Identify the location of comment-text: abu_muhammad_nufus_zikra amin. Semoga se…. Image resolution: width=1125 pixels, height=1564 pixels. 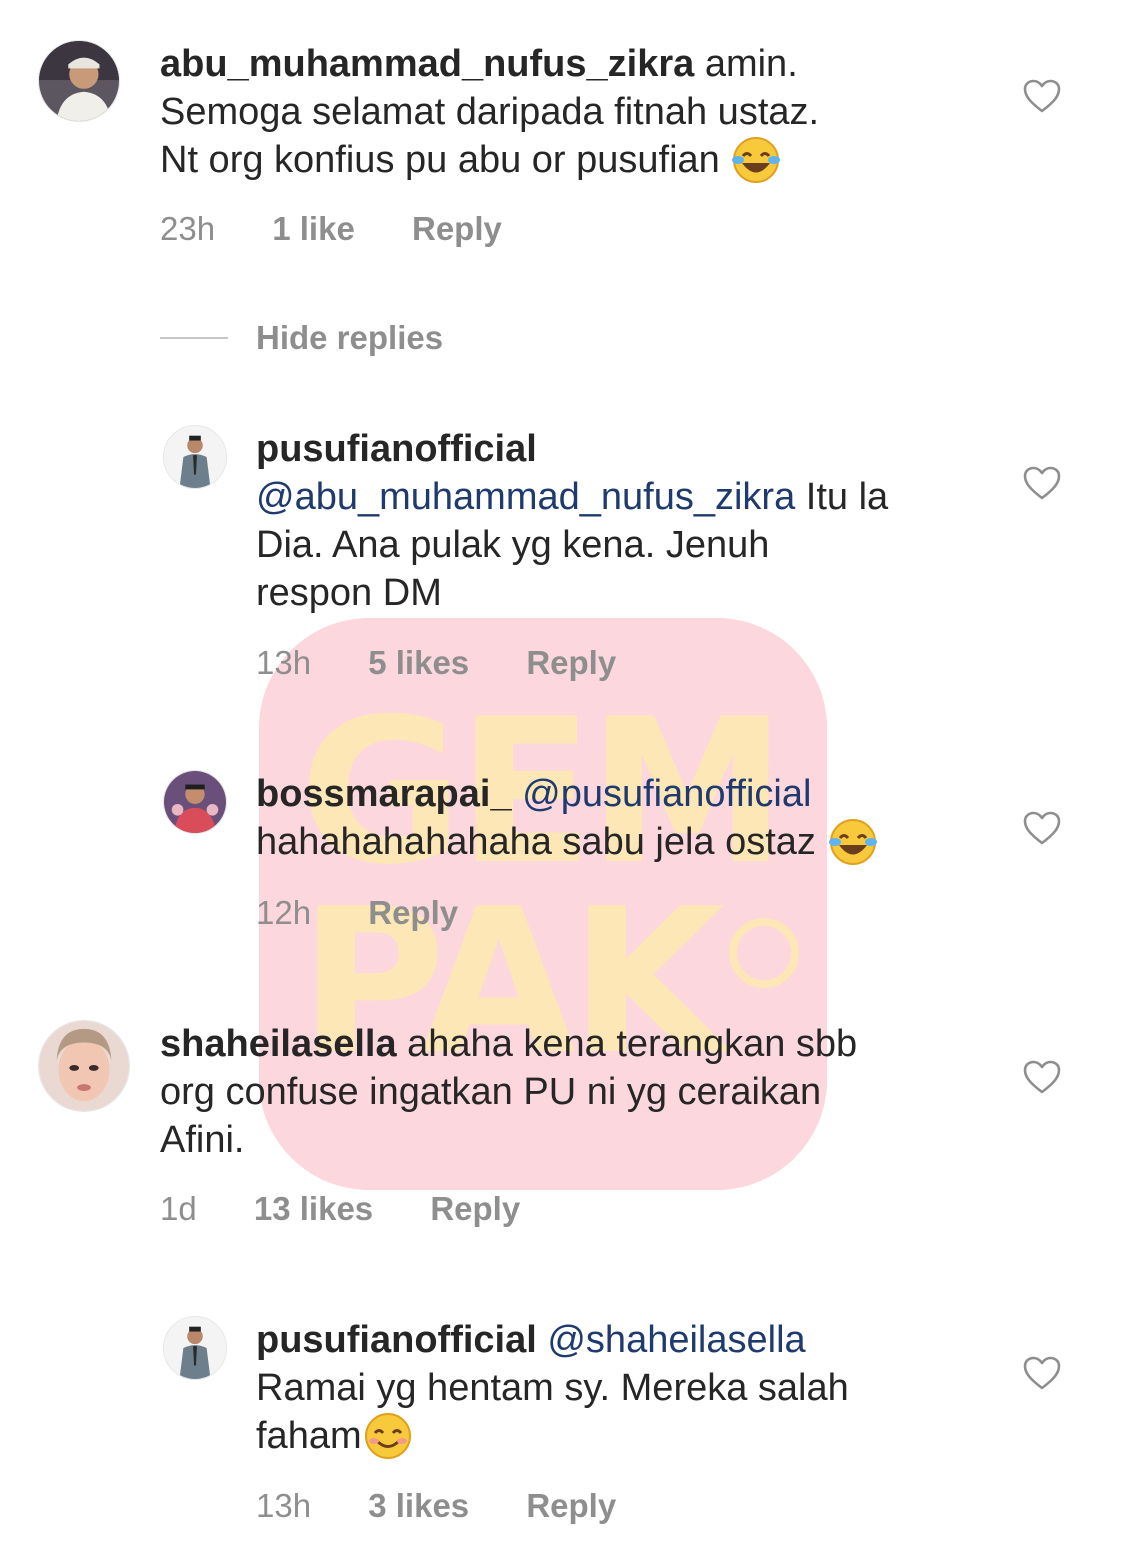
(560, 112).